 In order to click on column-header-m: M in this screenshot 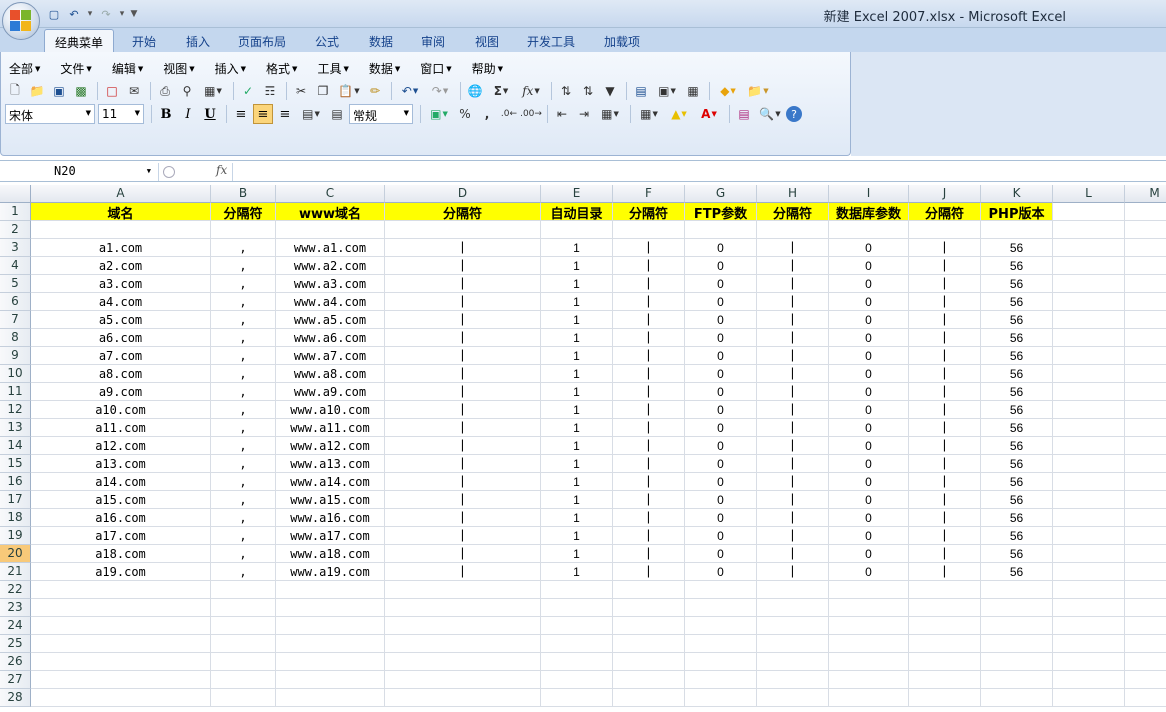, I will do `click(1145, 194)`.